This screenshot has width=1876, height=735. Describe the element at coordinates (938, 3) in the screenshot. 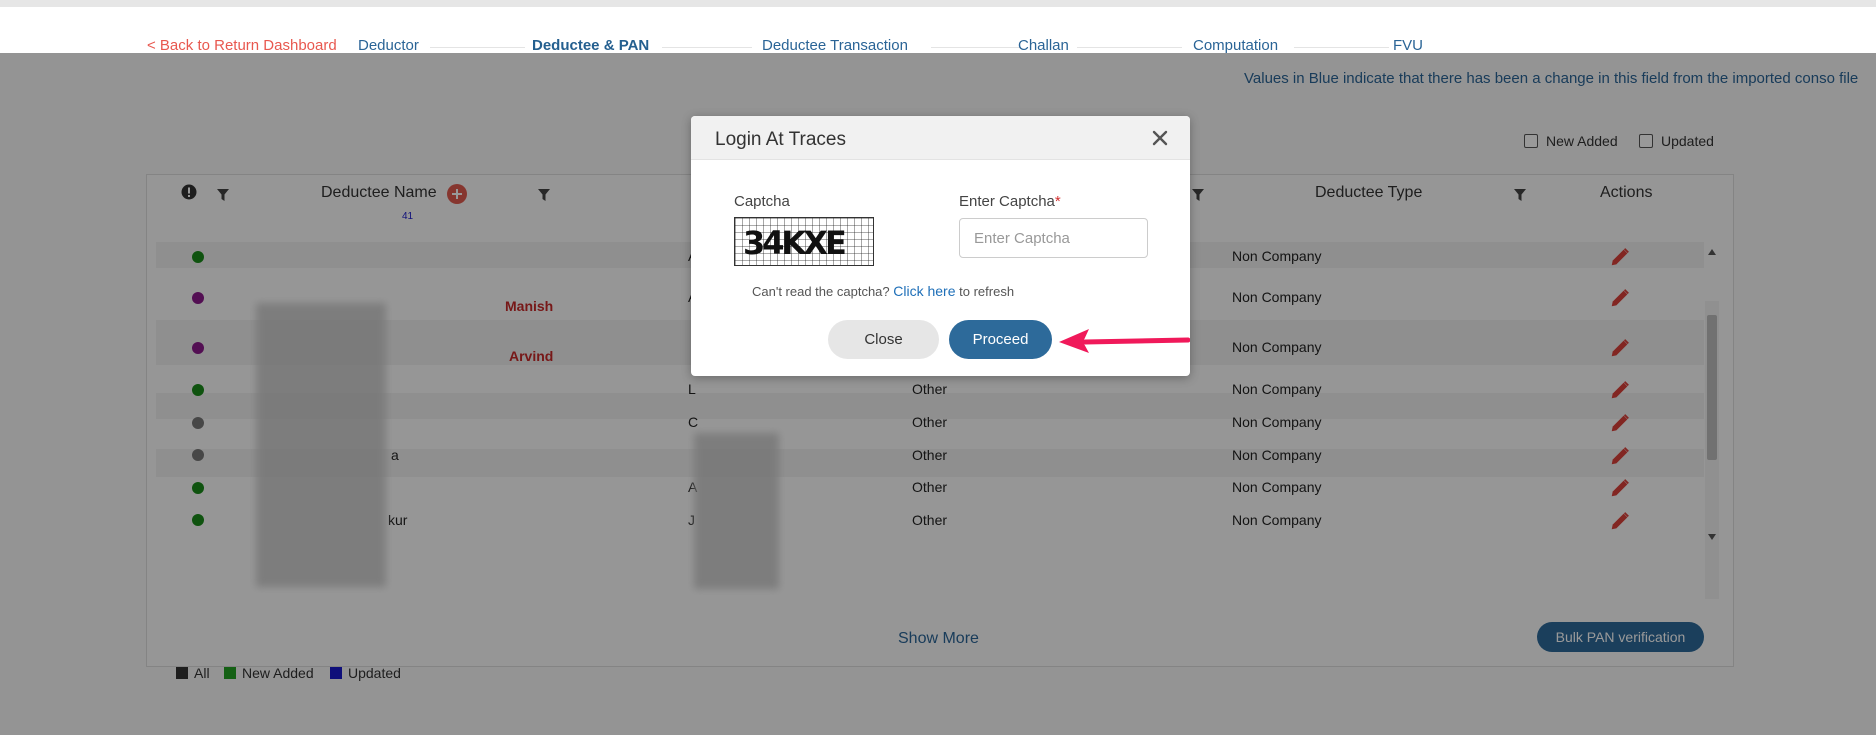

I see `top-border` at that location.